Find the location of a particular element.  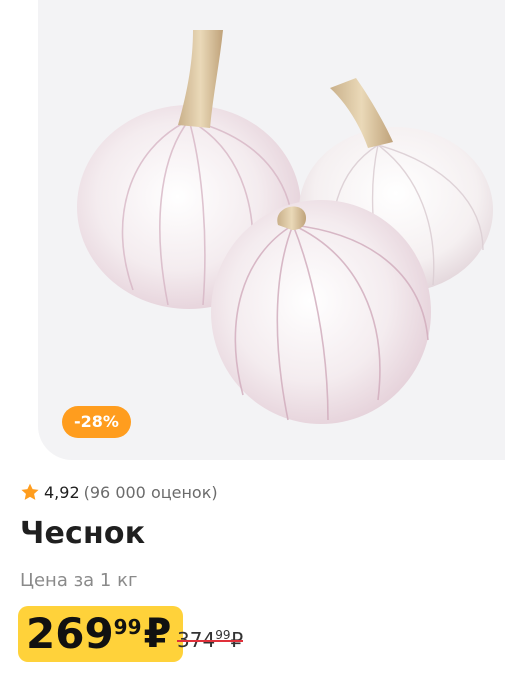

strikethrough-line is located at coordinates (210, 641).